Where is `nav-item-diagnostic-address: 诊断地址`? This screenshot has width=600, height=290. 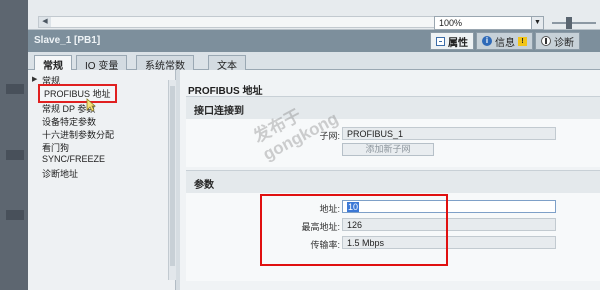
nav-item-diagnostic-address: 诊断地址 is located at coordinates (60, 173).